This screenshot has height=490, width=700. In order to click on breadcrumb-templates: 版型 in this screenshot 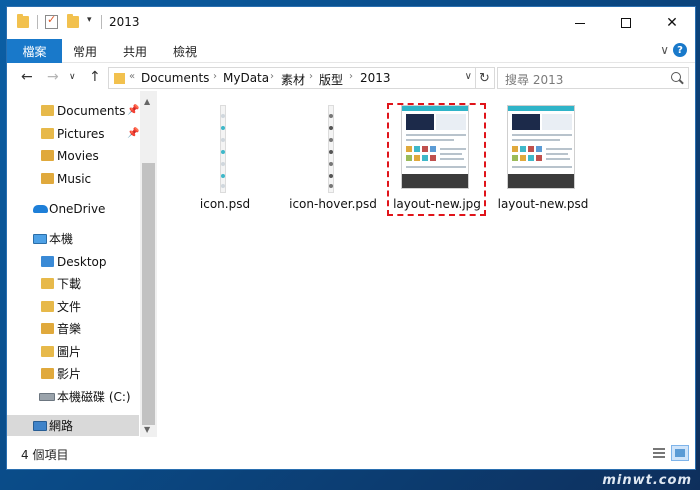, I will do `click(331, 79)`.